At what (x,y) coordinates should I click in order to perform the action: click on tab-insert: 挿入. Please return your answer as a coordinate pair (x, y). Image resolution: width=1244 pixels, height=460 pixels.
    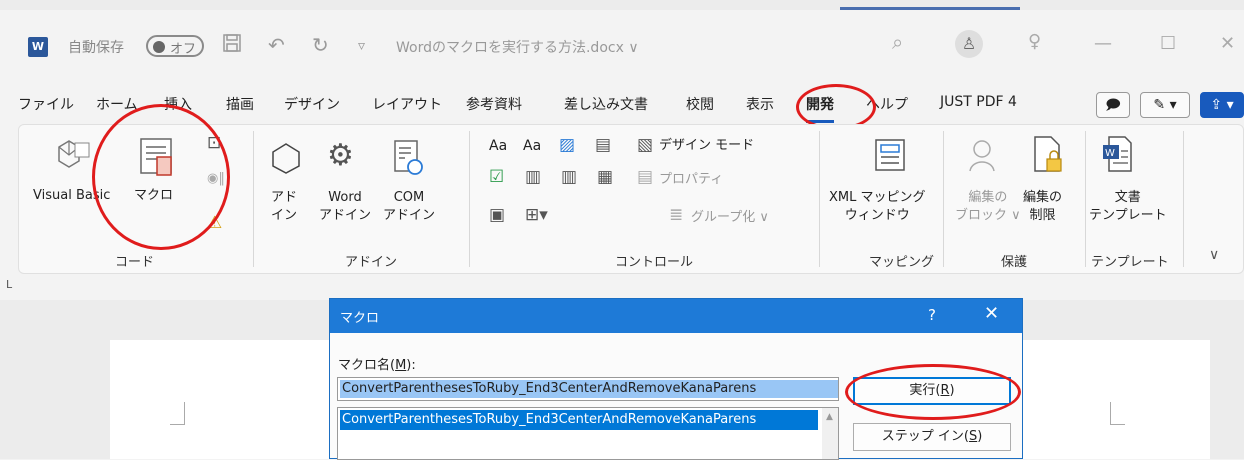
    Looking at the image, I should click on (178, 104).